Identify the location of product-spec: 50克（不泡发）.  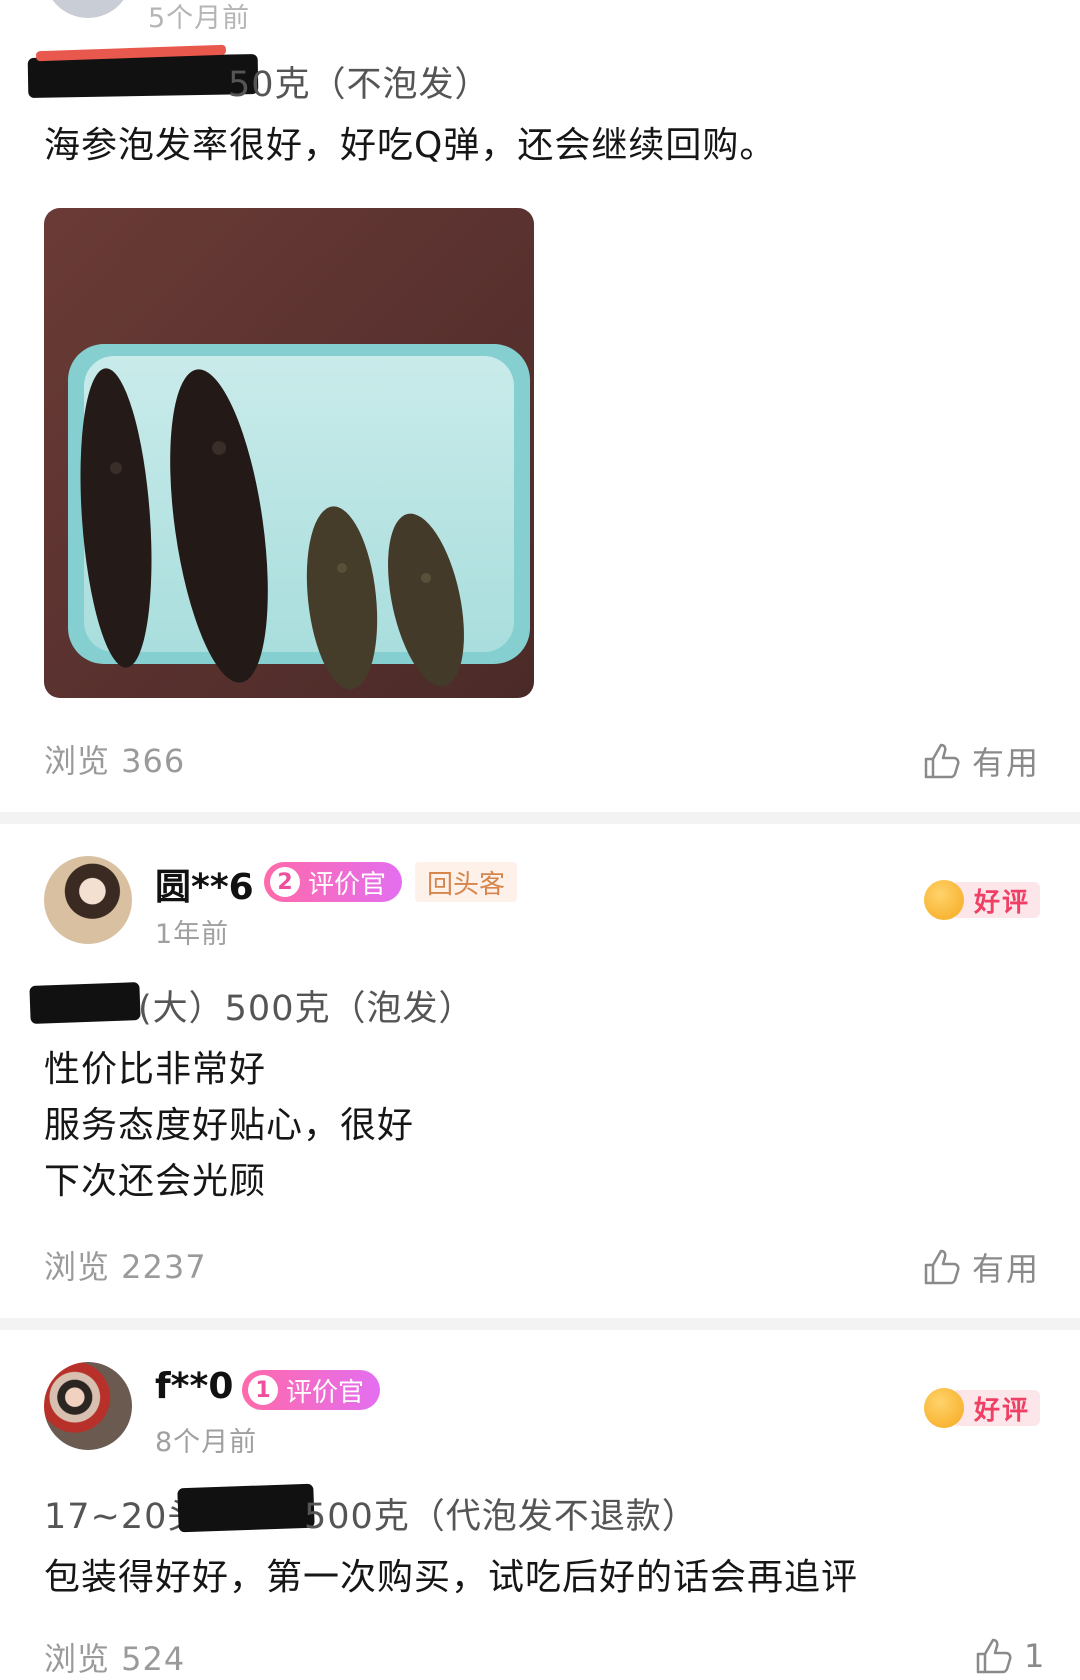
(359, 85).